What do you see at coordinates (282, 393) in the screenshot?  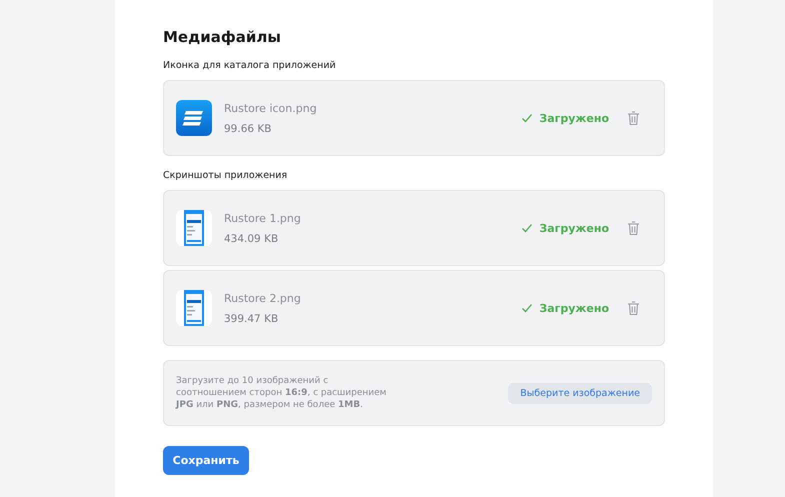 I see `upload-hint: Загрузите до 10 изображений с соотношением сторон 16:9, с расширением JPG или PNG, размером не более 1MB.` at bounding box center [282, 393].